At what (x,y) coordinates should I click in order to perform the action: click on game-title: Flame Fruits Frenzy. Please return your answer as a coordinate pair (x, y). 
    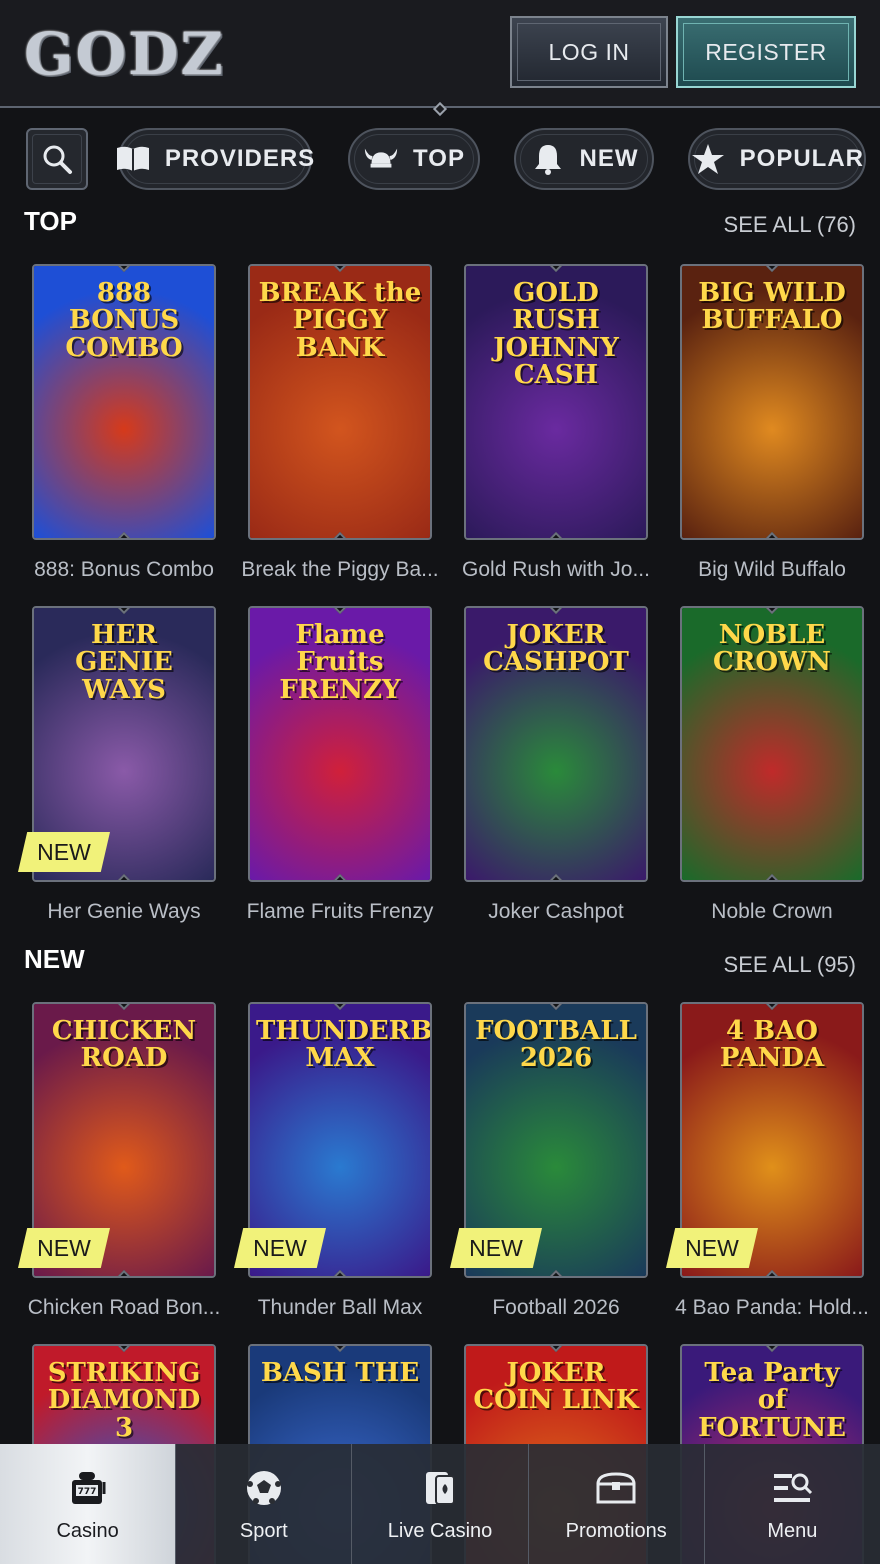
    Looking at the image, I should click on (340, 912).